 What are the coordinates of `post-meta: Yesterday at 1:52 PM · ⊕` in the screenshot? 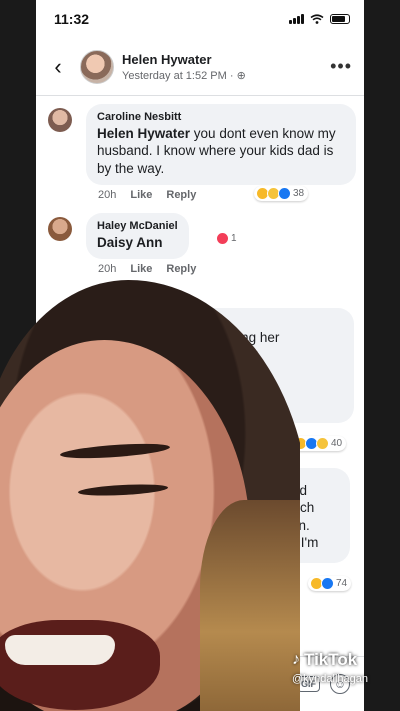 It's located at (226, 75).